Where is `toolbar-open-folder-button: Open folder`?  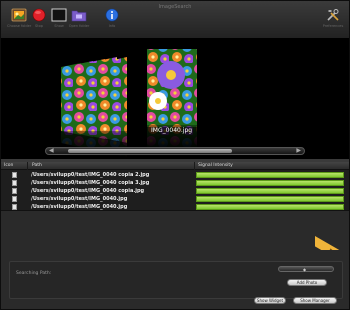 toolbar-open-folder-button: Open folder is located at coordinates (79, 18).